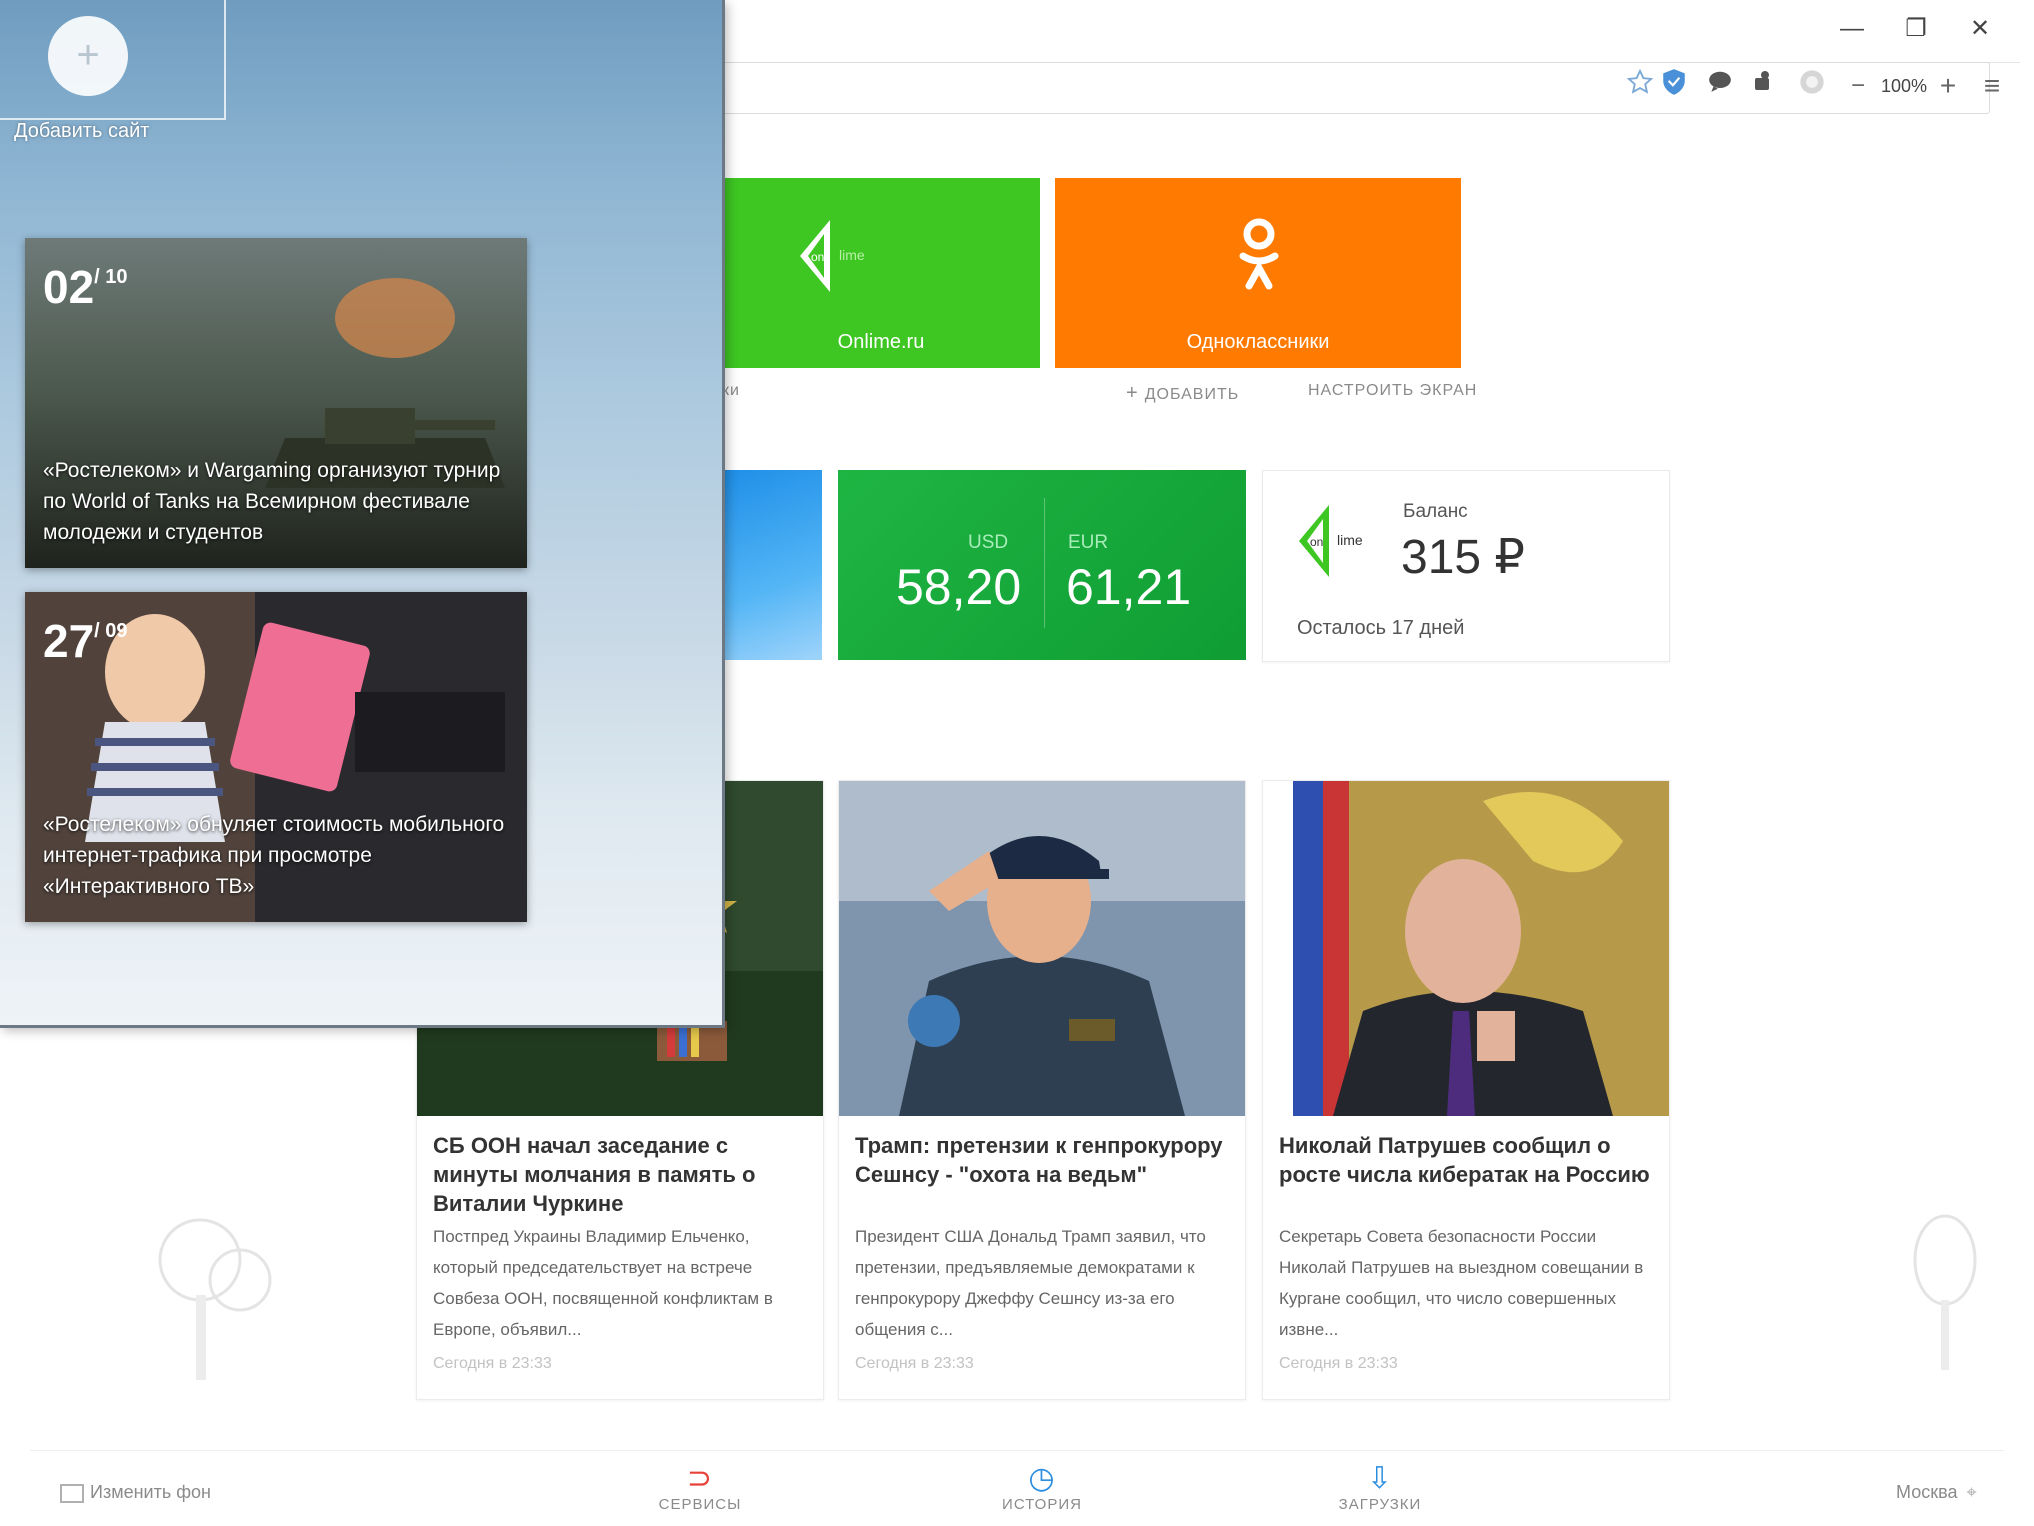  I want to click on location-pin-icon: ⌖, so click(1971, 1492).